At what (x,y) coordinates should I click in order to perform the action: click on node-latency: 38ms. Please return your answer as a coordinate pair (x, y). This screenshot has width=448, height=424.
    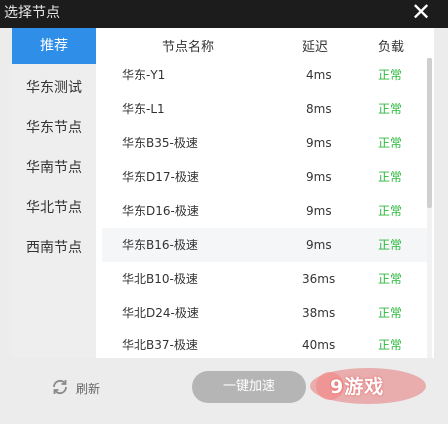
    Looking at the image, I should click on (319, 313).